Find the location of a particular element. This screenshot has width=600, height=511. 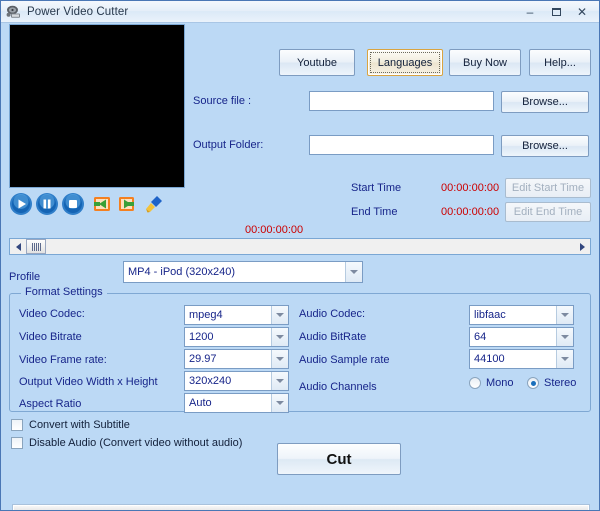

audio-channels-mono-radio: Mono is located at coordinates (491, 383).